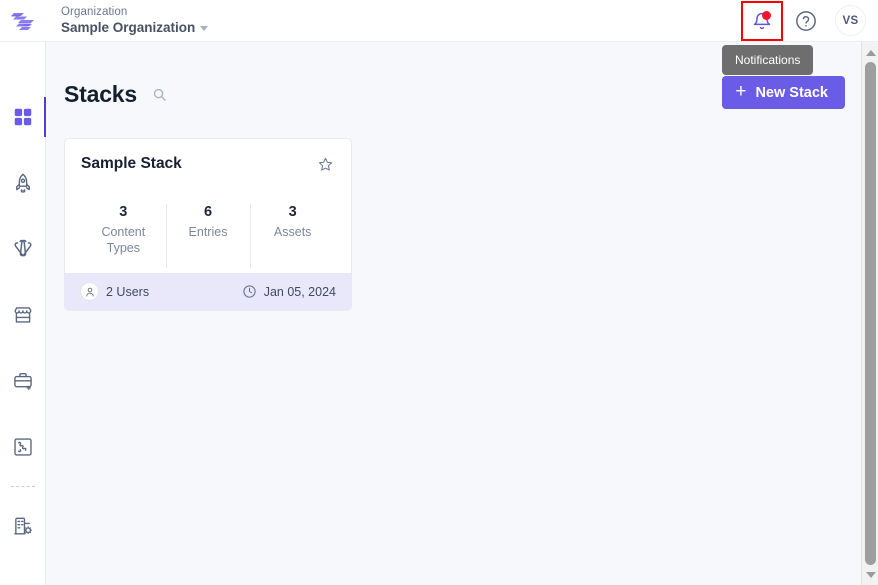 This screenshot has height=585, width=878. What do you see at coordinates (22, 486) in the screenshot?
I see `rail-divider` at bounding box center [22, 486].